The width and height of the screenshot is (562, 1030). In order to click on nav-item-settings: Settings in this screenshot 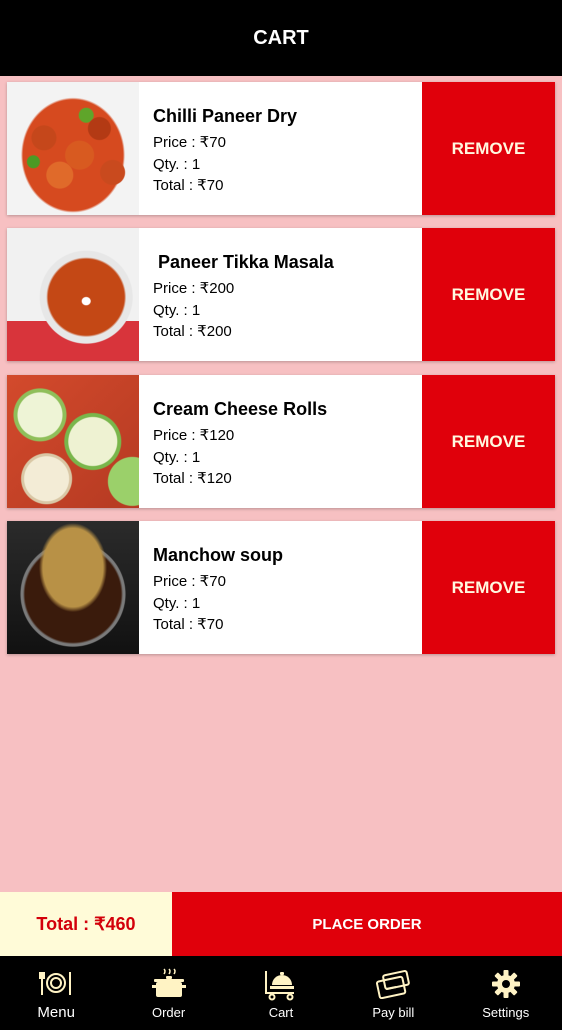, I will do `click(506, 993)`.